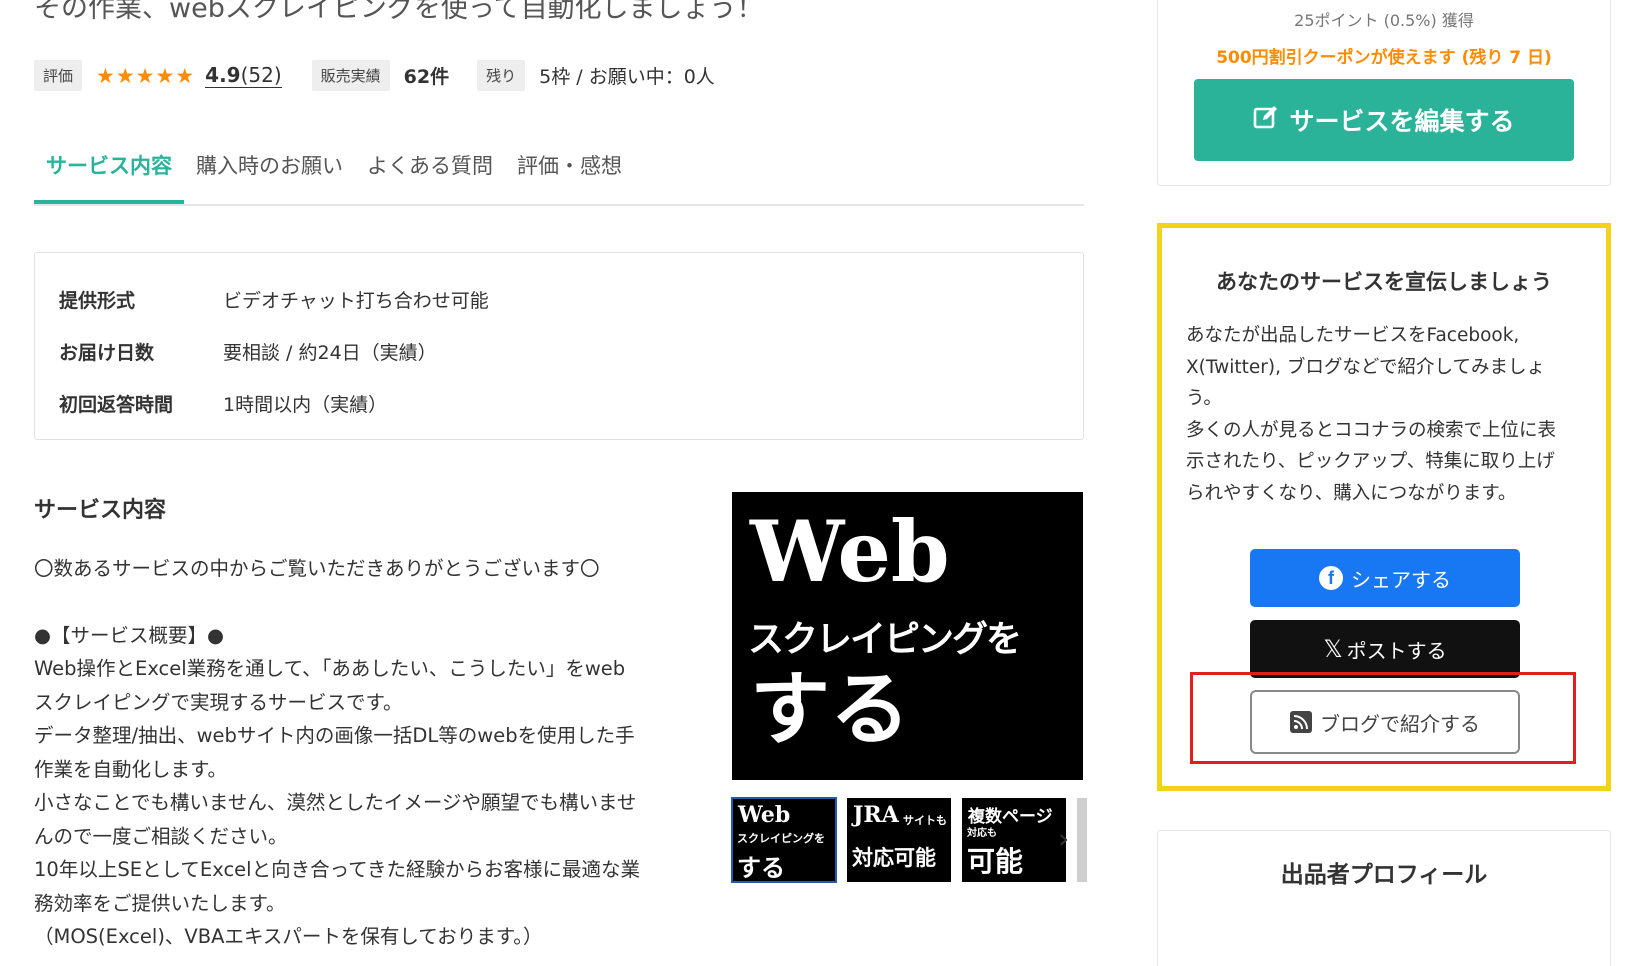  What do you see at coordinates (1204, 398) in the screenshot?
I see `promote-line: う。` at bounding box center [1204, 398].